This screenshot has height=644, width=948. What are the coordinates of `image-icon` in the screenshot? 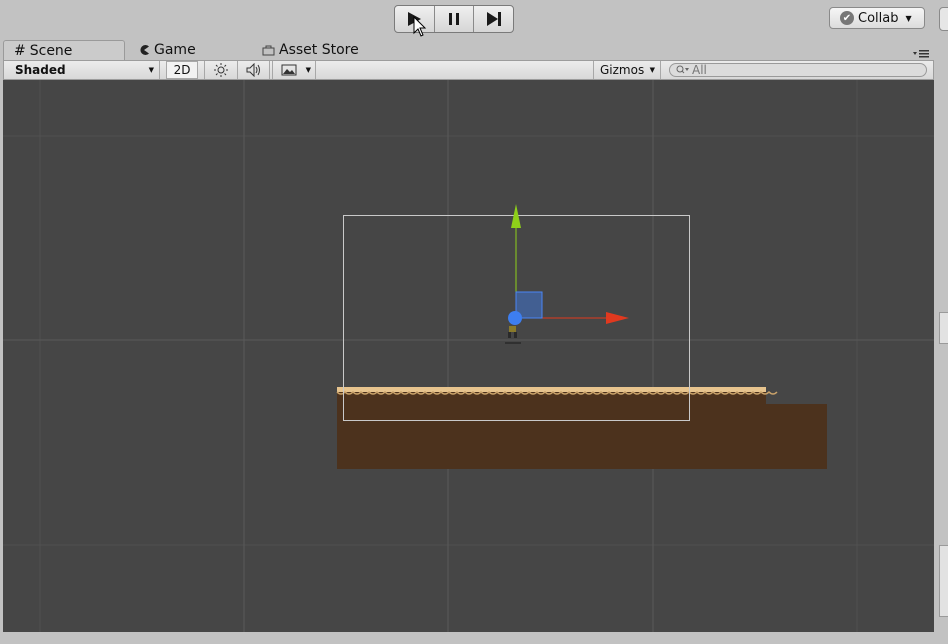 It's located at (289, 70).